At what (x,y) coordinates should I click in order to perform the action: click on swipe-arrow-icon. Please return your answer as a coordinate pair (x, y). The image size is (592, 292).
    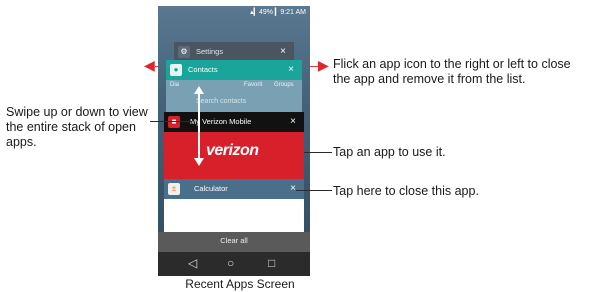
    Looking at the image, I should click on (199, 126).